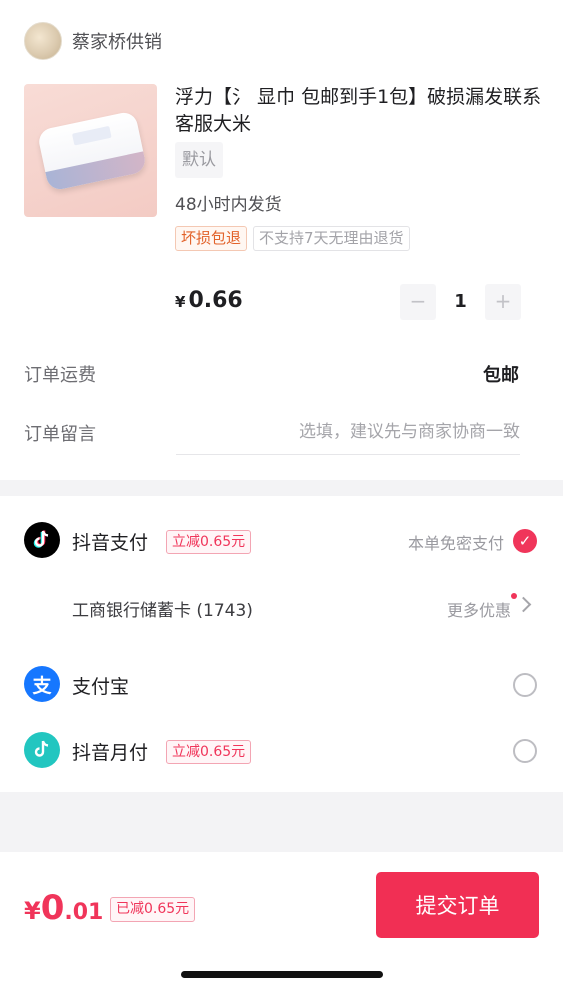 Image resolution: width=563 pixels, height=989 pixels. What do you see at coordinates (282, 974) in the screenshot?
I see `home-indicator` at bounding box center [282, 974].